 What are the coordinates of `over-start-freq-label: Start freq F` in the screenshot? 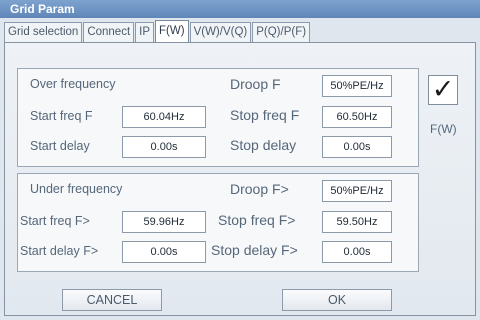 It's located at (61, 116).